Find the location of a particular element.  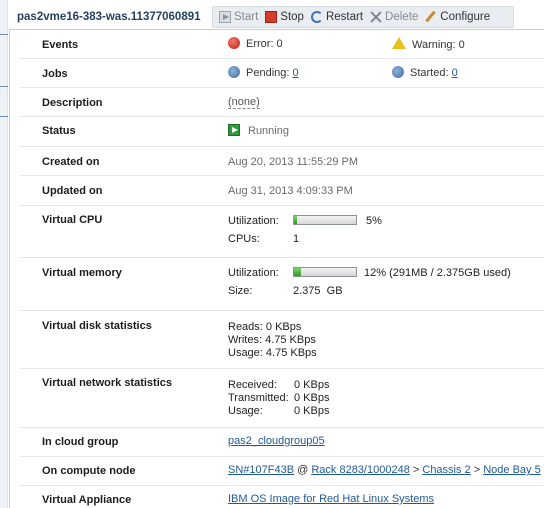

memory-utilization-bar is located at coordinates (325, 273).